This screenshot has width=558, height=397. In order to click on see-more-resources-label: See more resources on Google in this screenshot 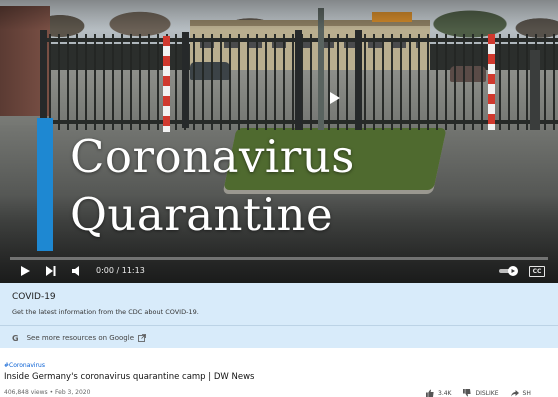, I will do `click(80, 338)`.